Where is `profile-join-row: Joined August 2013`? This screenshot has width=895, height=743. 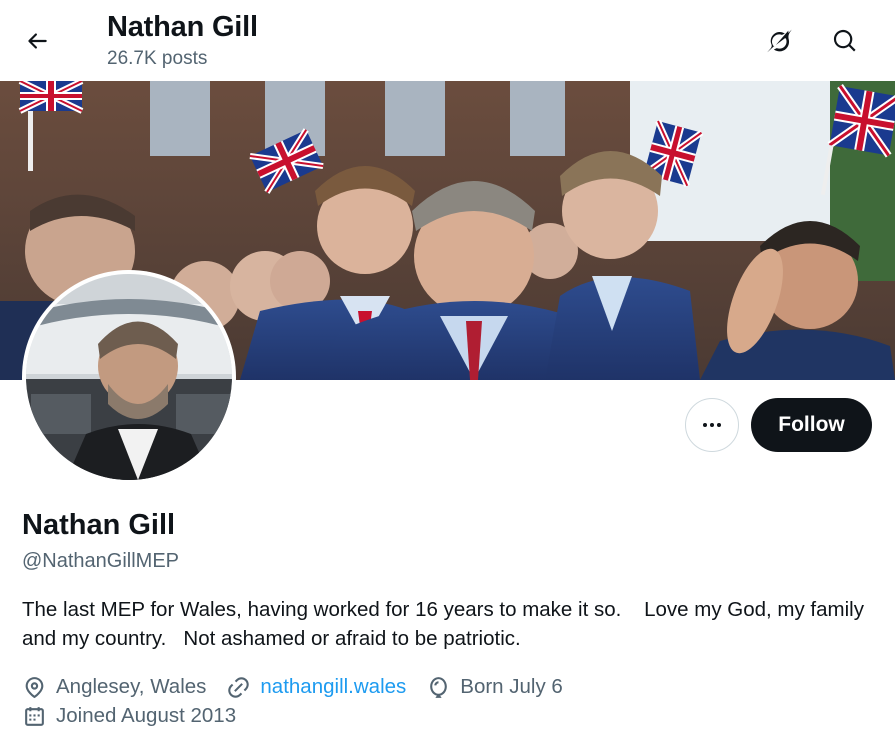 profile-join-row: Joined August 2013 is located at coordinates (139, 716).